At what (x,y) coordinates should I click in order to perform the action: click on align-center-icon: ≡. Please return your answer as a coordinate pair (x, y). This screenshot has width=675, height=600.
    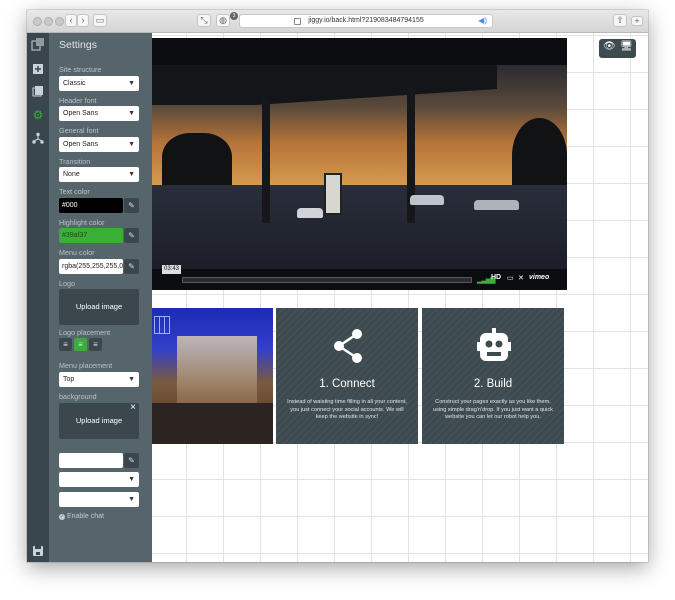
    Looking at the image, I should click on (80, 344).